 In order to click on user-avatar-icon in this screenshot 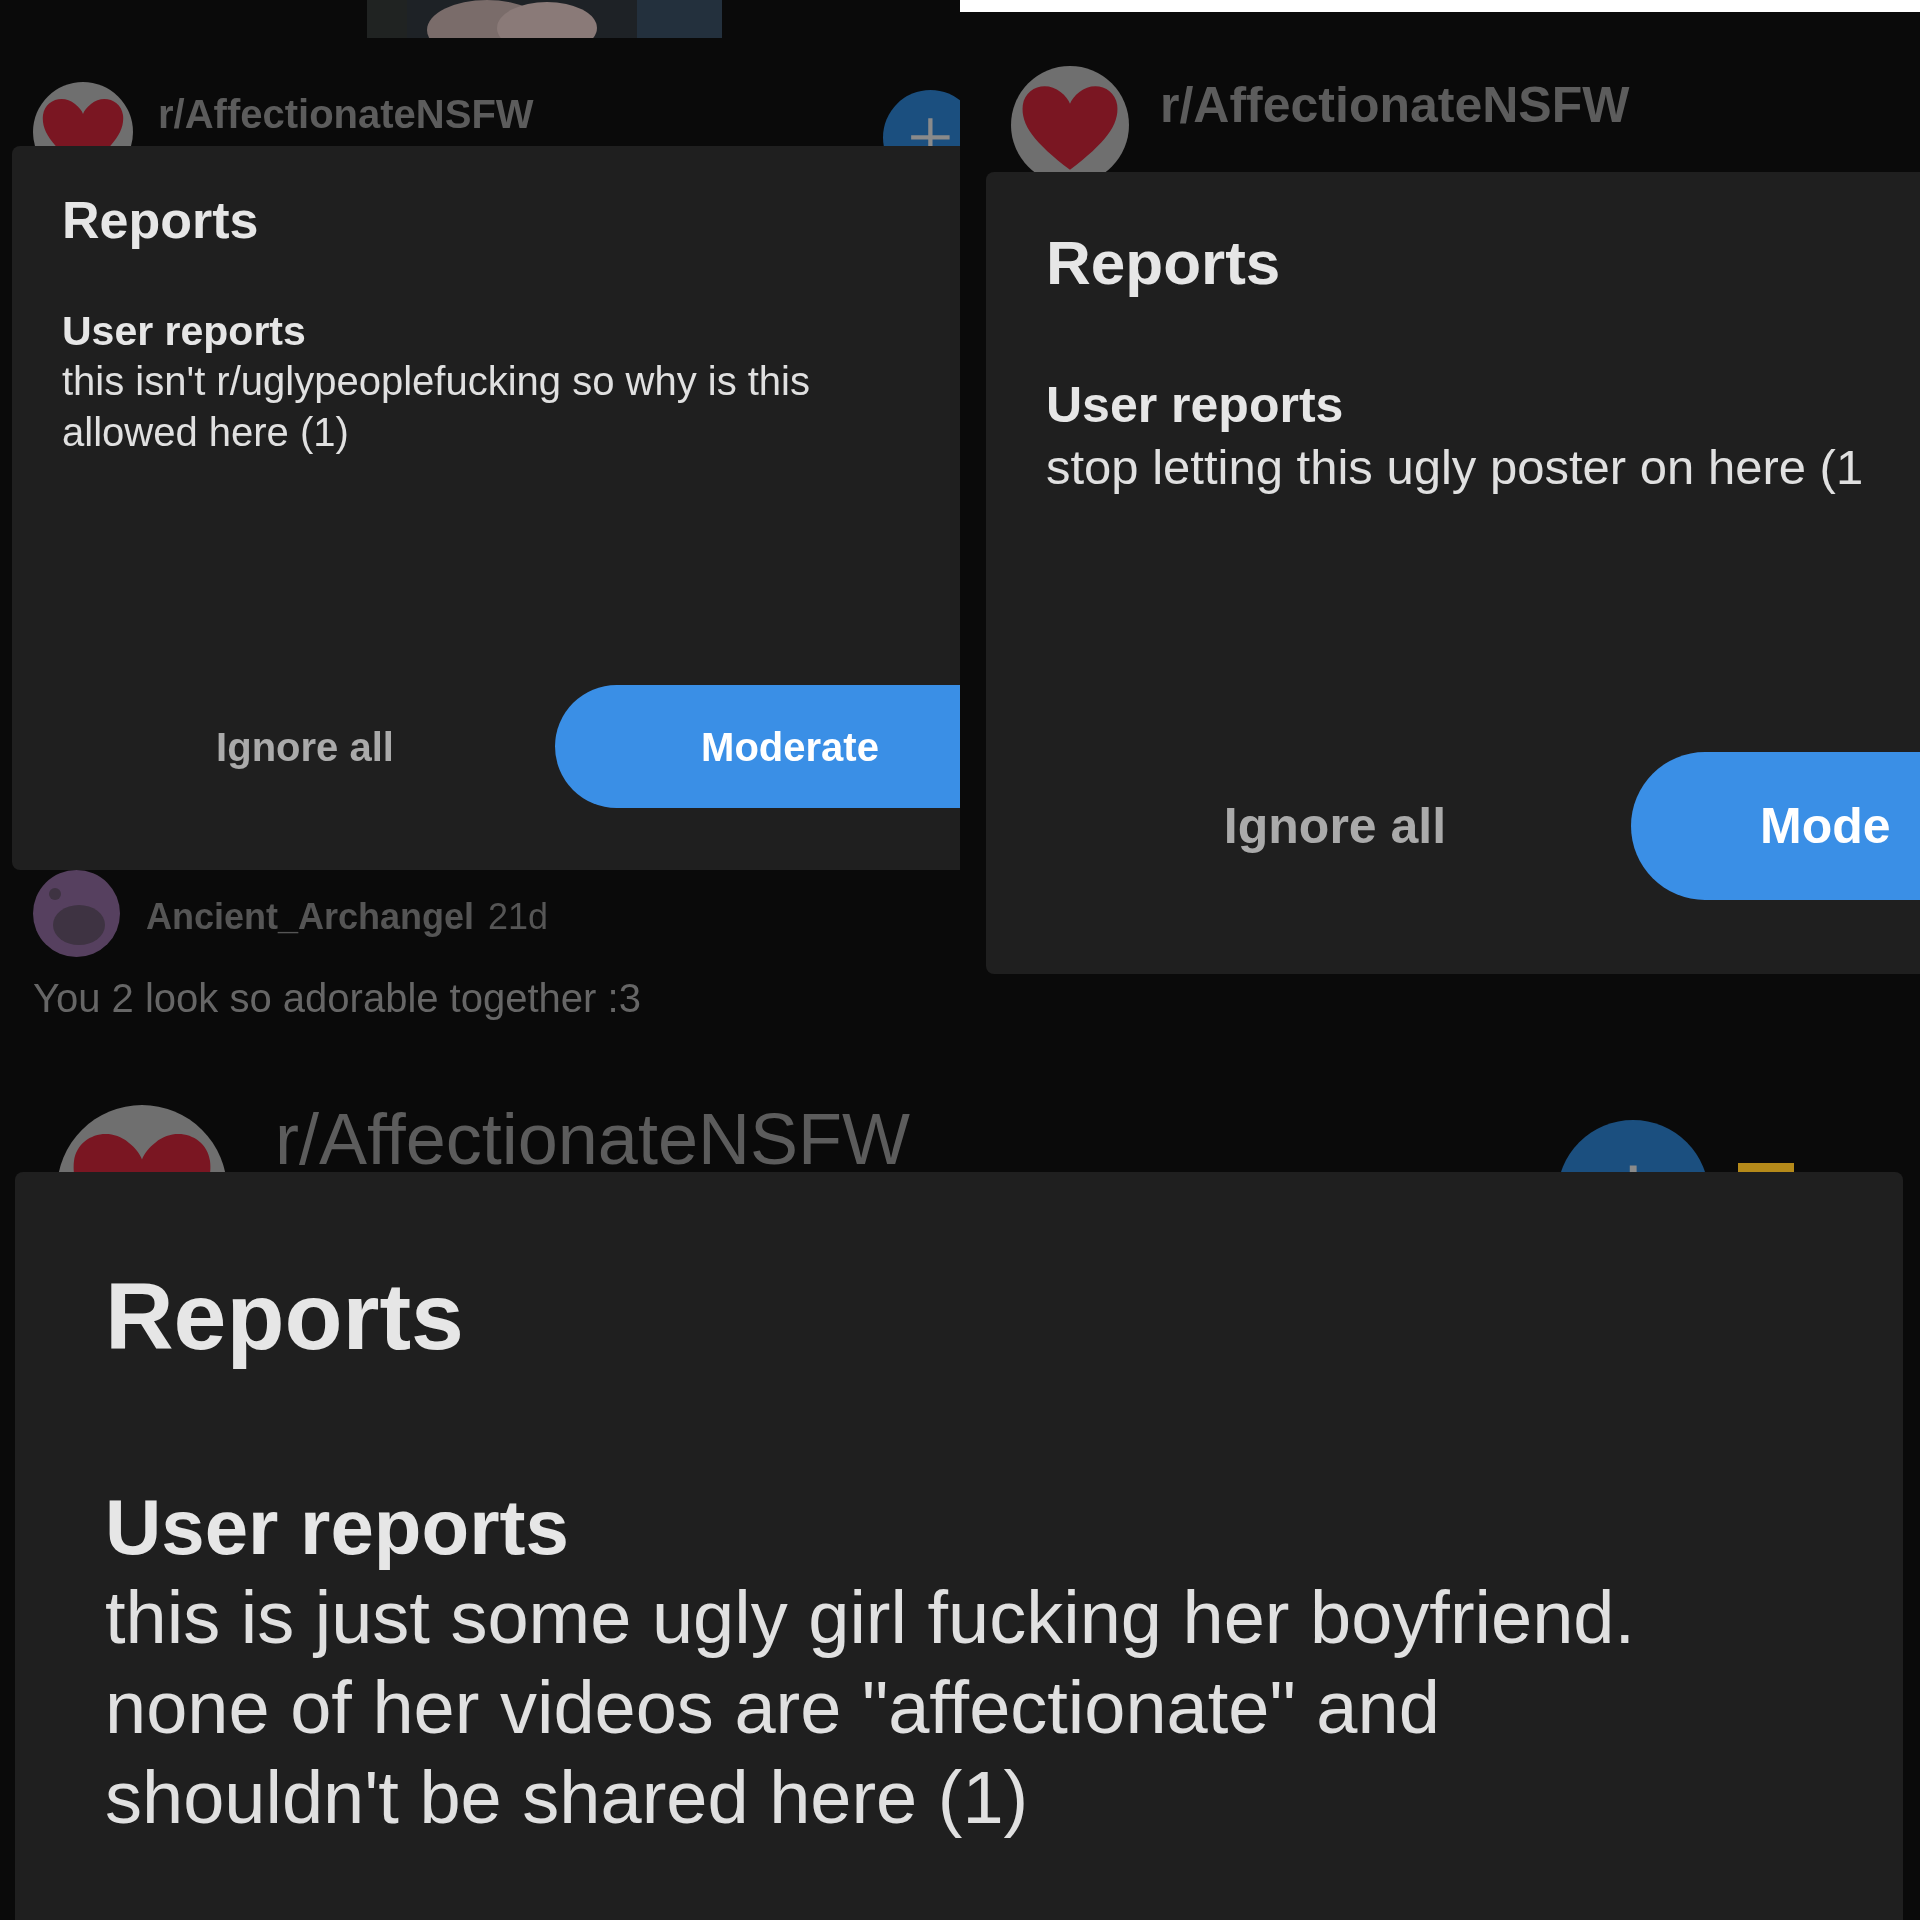, I will do `click(76, 913)`.